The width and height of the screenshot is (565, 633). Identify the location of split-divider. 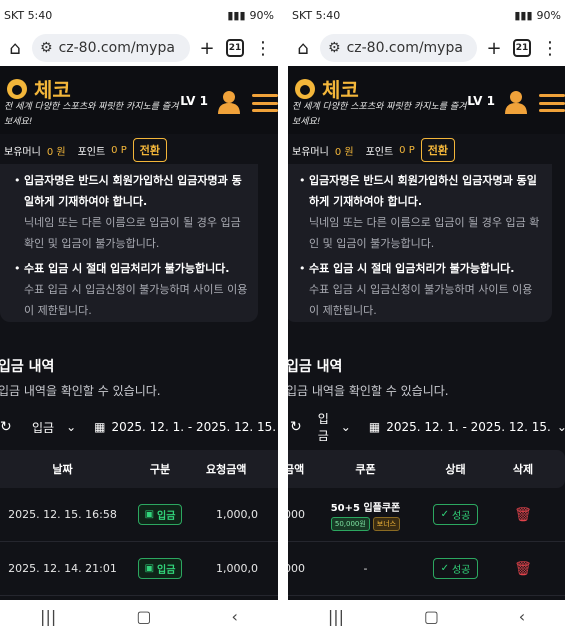
(283, 316).